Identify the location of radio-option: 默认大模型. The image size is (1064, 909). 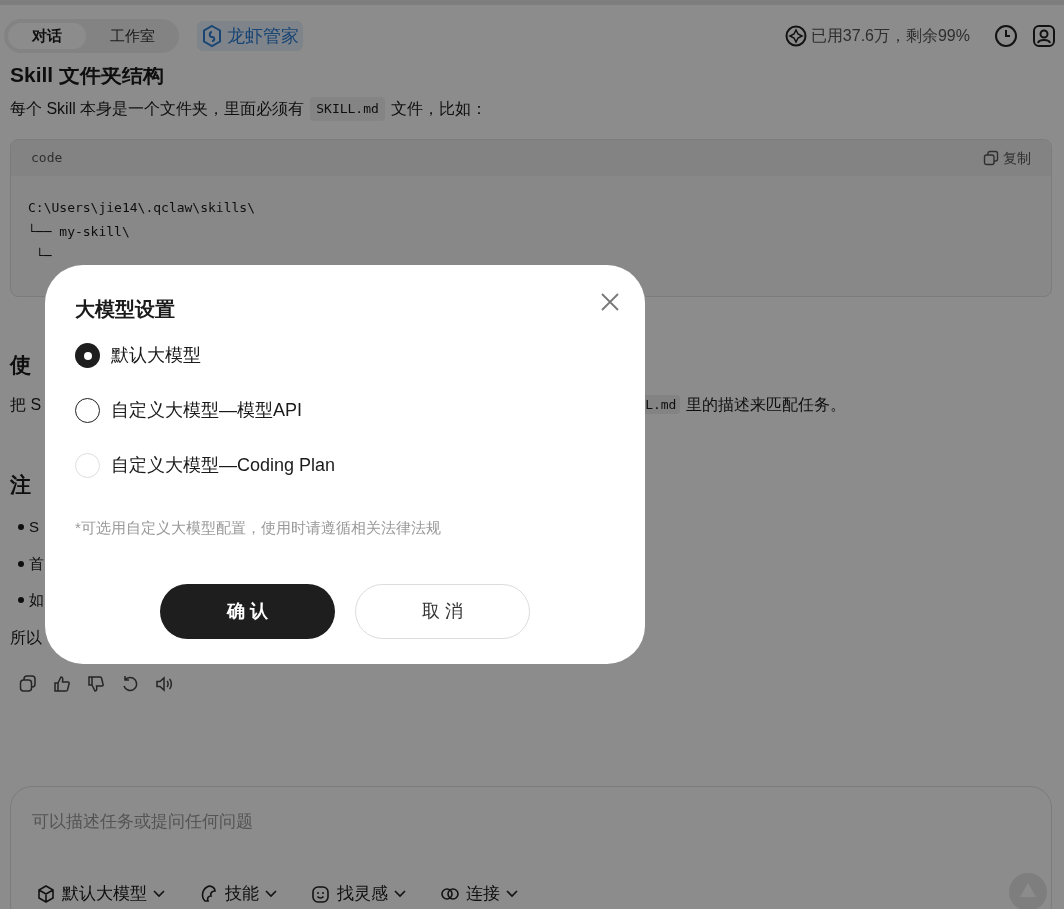
(345, 355).